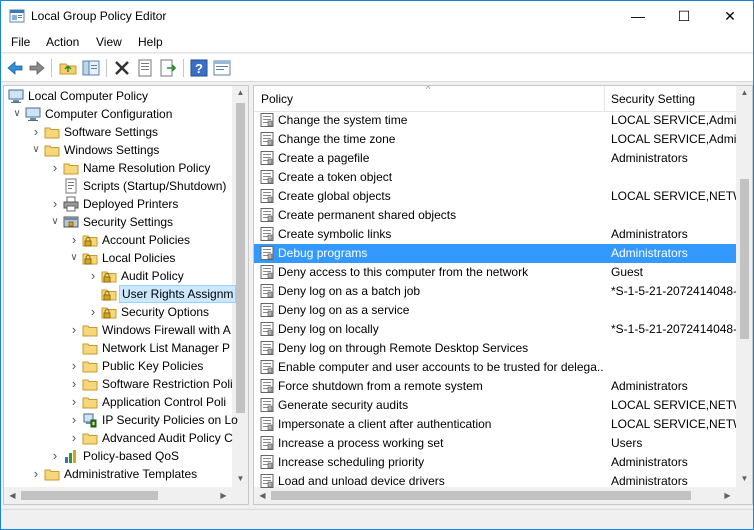  What do you see at coordinates (37, 68) in the screenshot?
I see `forward-icon` at bounding box center [37, 68].